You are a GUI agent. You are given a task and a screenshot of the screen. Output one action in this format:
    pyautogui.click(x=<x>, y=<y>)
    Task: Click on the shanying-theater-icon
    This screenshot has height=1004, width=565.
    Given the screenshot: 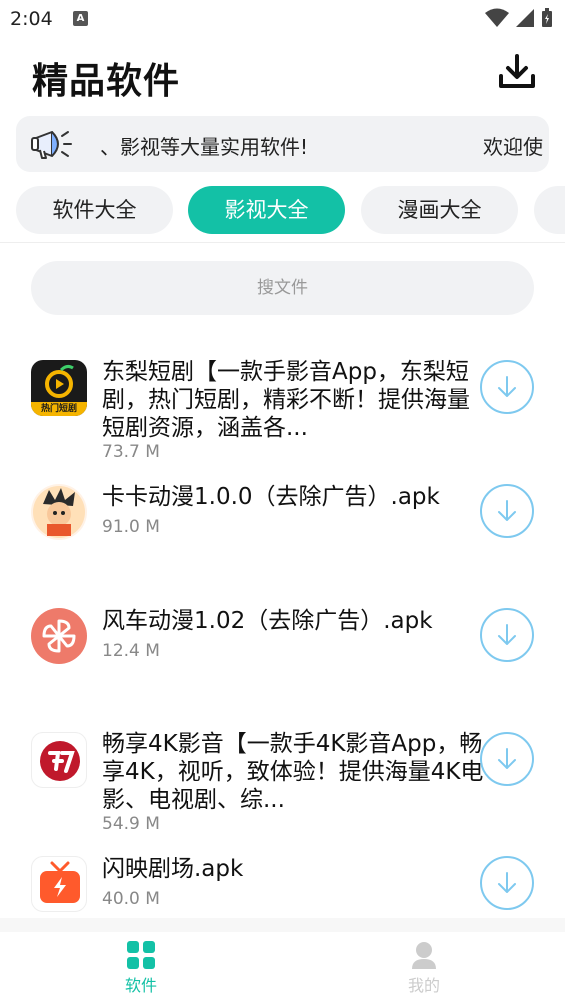 What is the action you would take?
    pyautogui.click(x=59, y=884)
    